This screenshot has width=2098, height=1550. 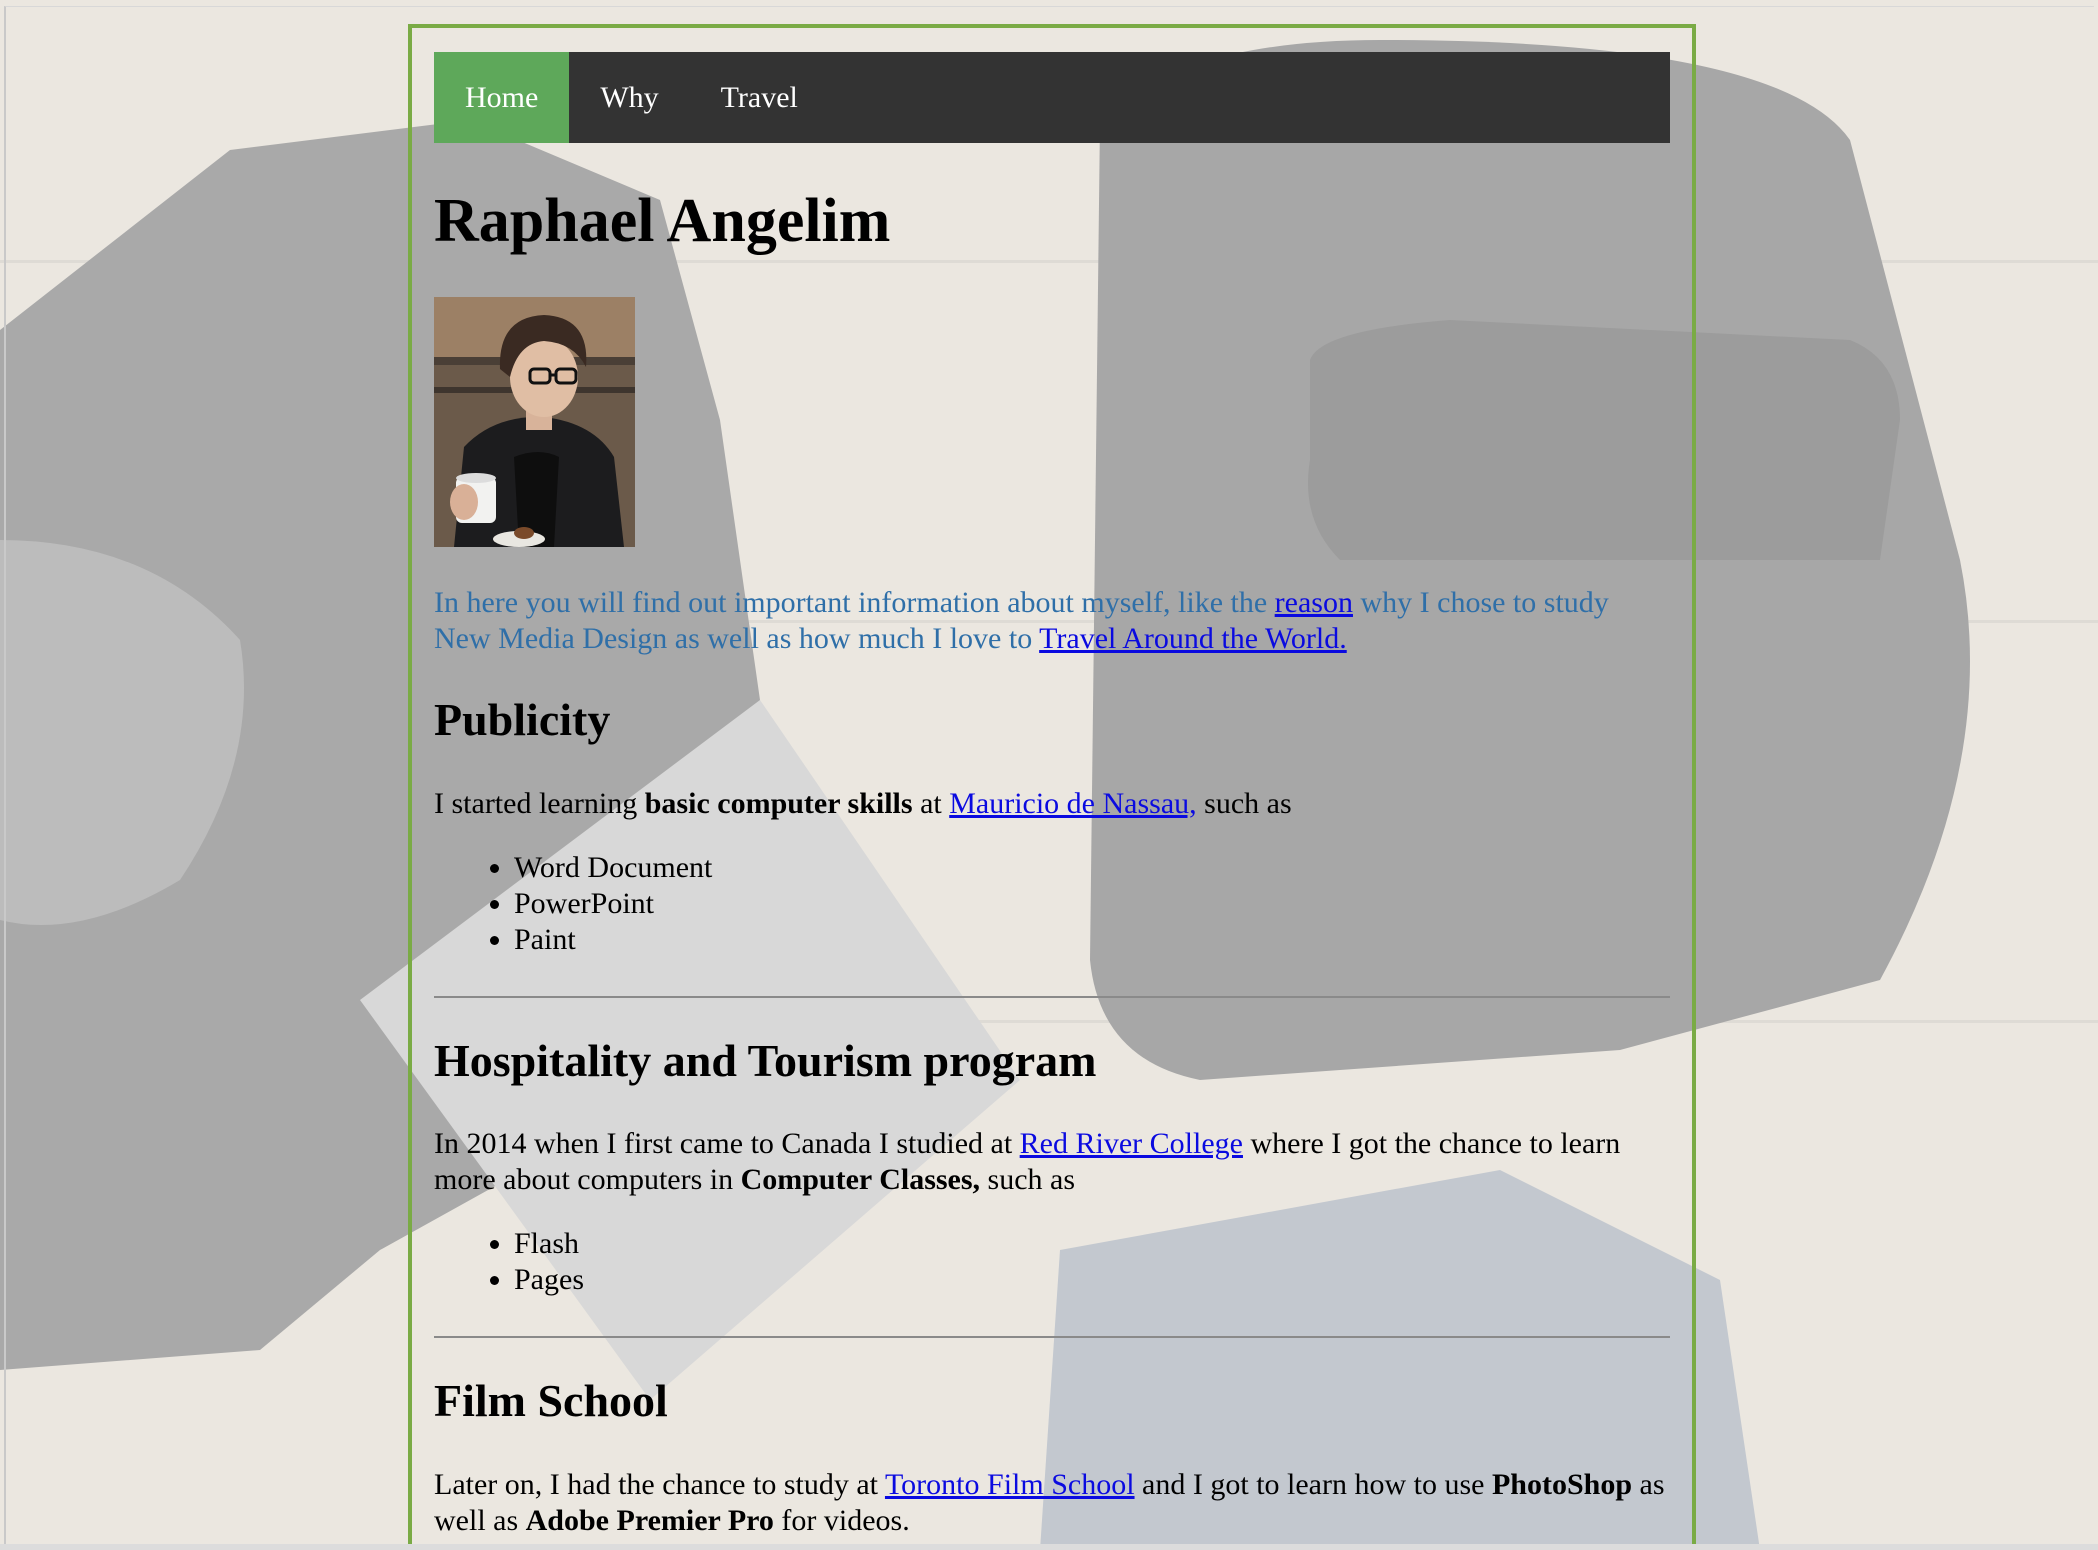 I want to click on list-item: Pages, so click(x=1092, y=1280).